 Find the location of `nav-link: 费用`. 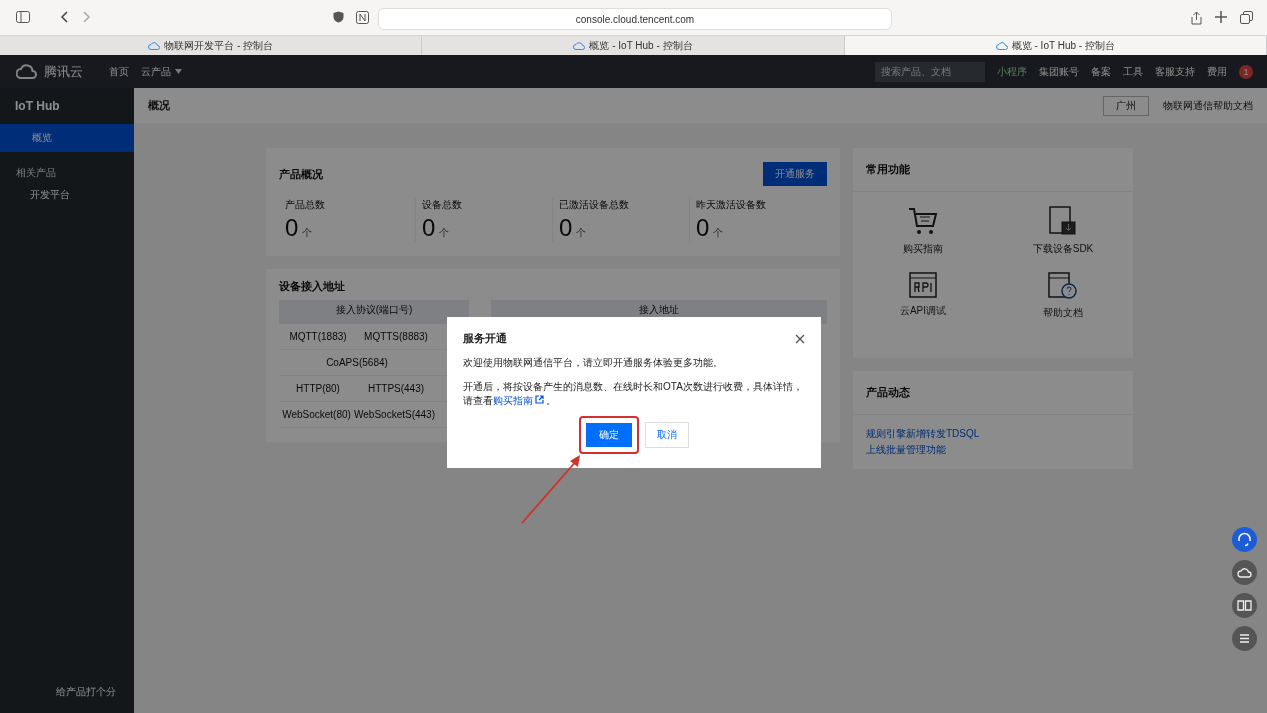

nav-link: 费用 is located at coordinates (1217, 71).